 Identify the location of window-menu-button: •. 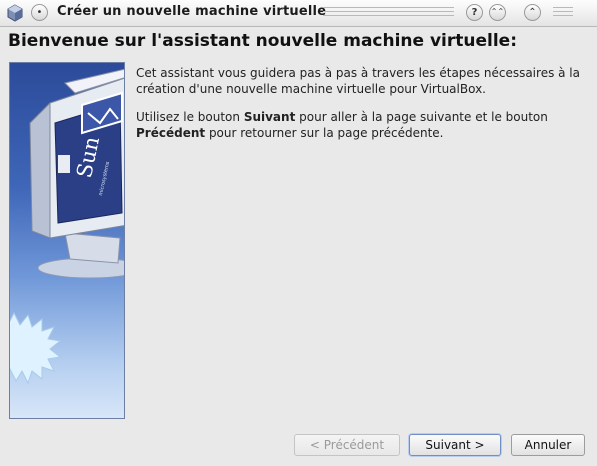
(39, 12).